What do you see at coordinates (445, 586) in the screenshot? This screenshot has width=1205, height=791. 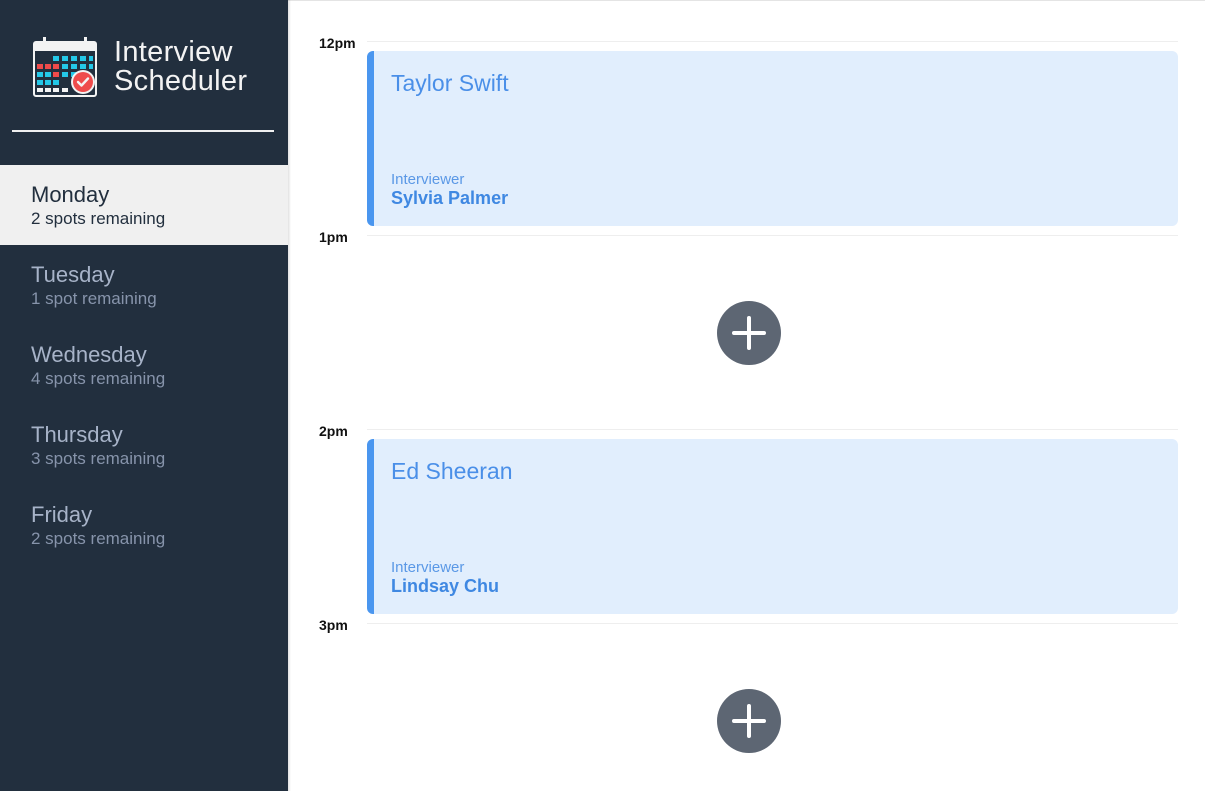 I see `interviewer-name: Lindsay Chu` at bounding box center [445, 586].